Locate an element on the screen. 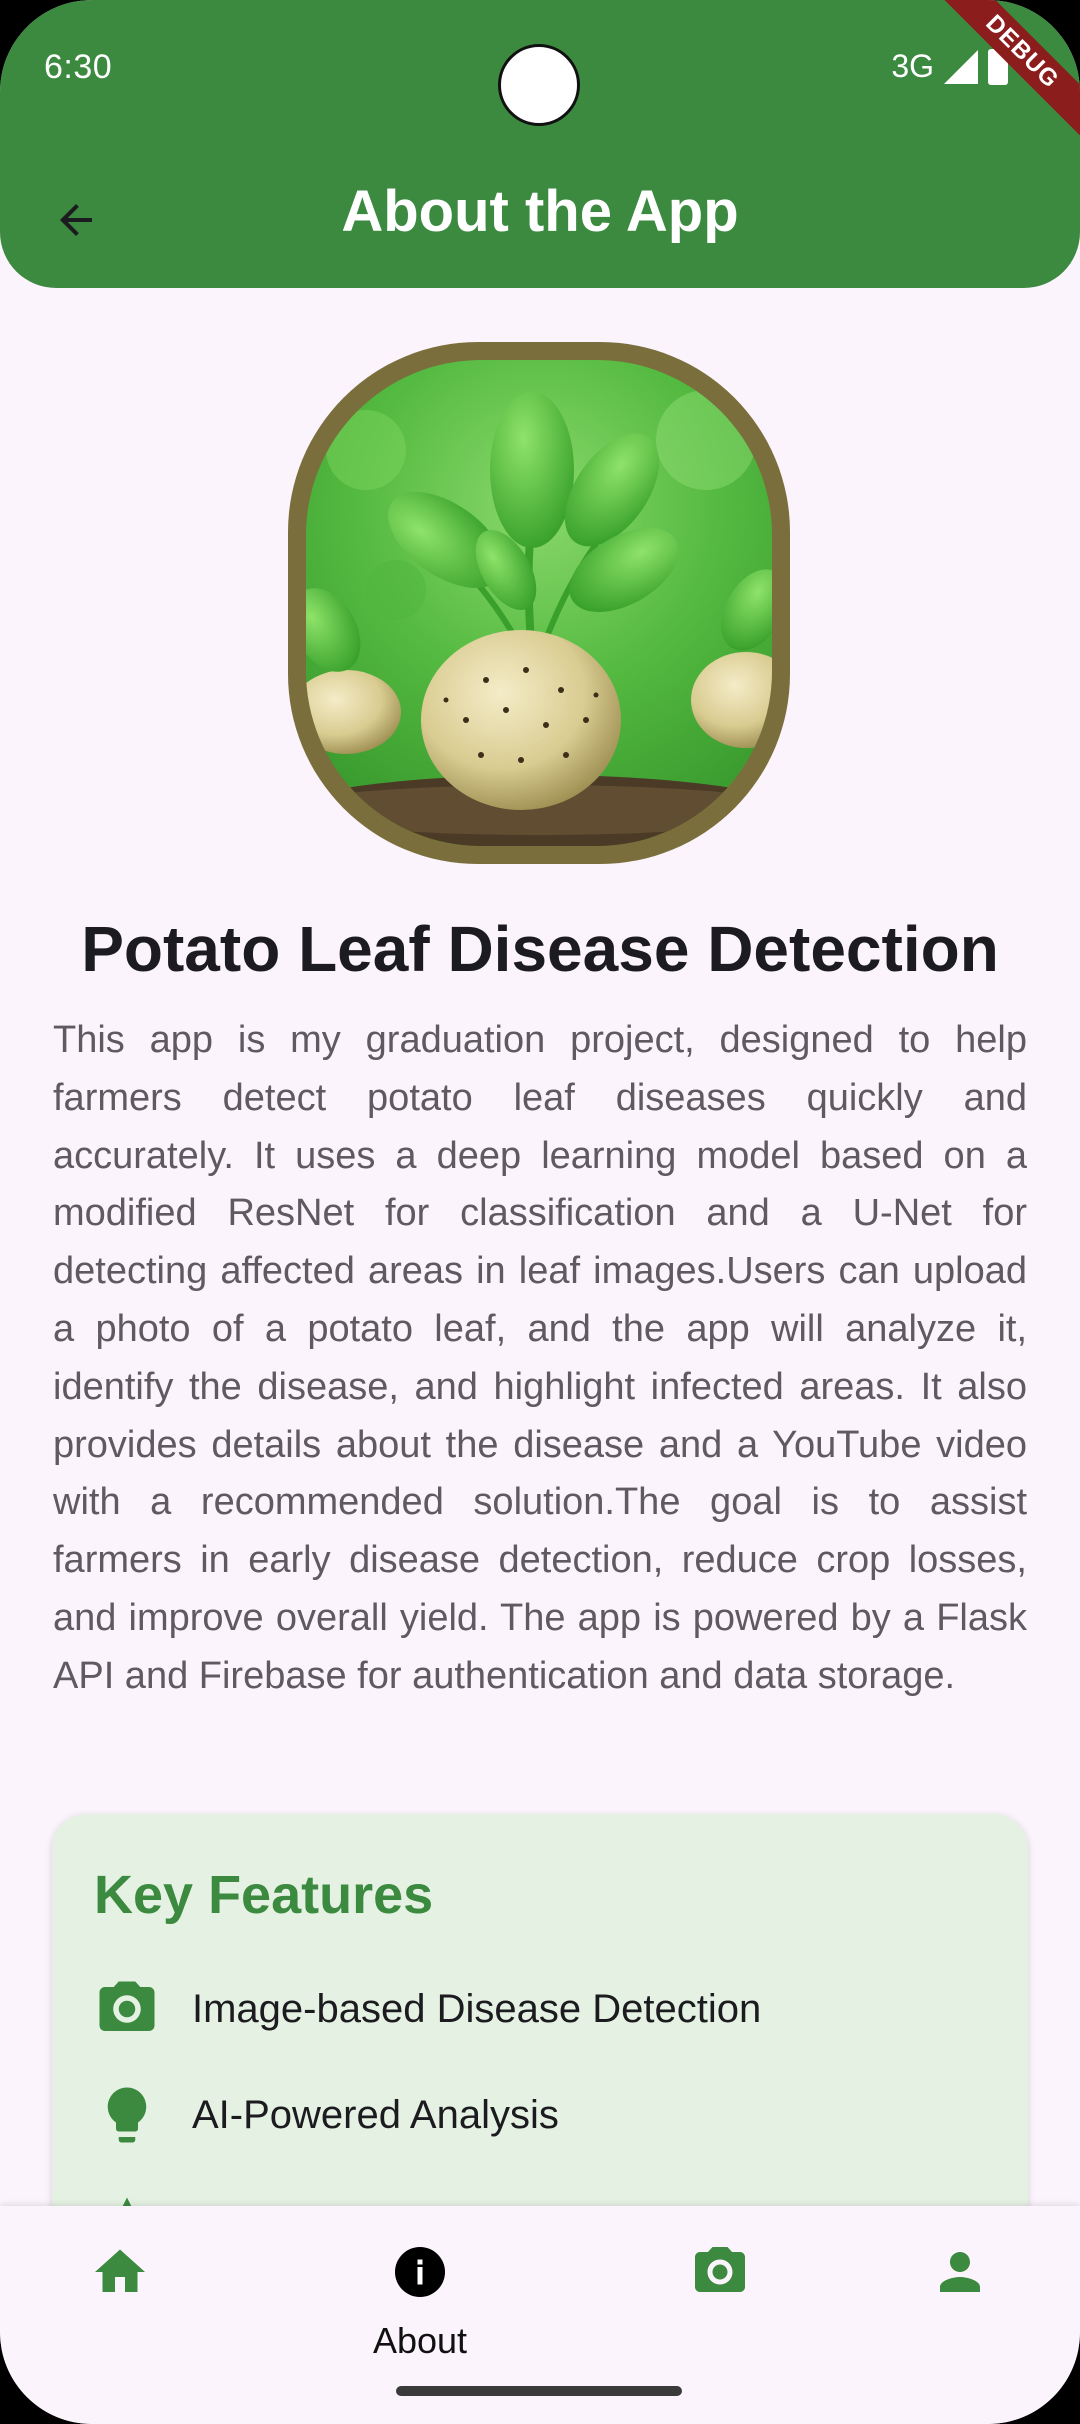 The image size is (1080, 2424). nav-item-home is located at coordinates (120, 2272).